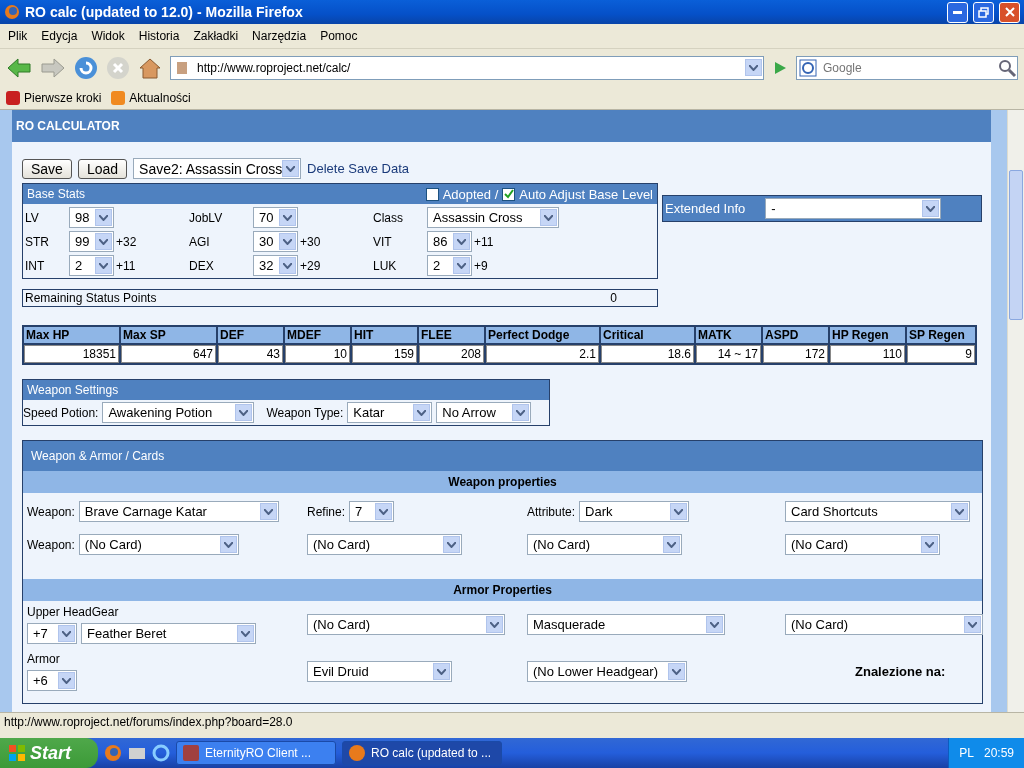  Describe the element at coordinates (808, 67) in the screenshot. I see `search-engine-icon` at that location.